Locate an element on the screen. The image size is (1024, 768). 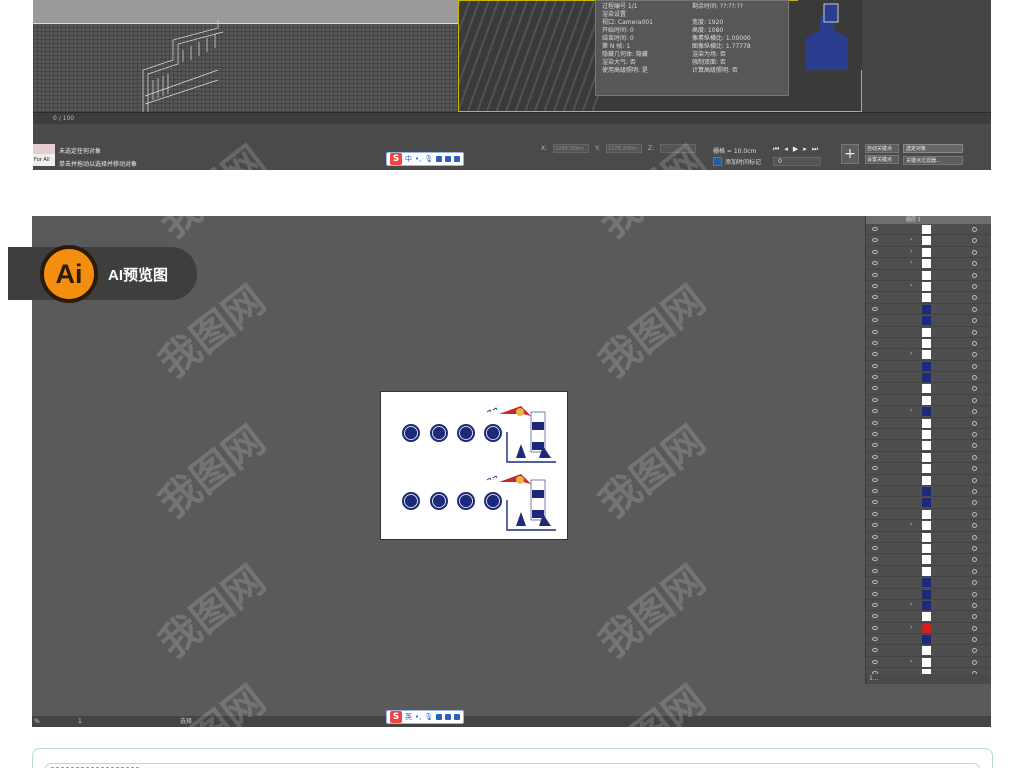
prev-frame-icon: ◂ is located at coordinates (786, 149).